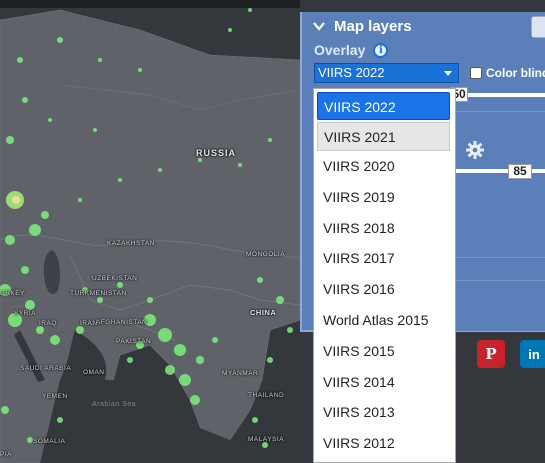 Image resolution: width=545 pixels, height=463 pixels. Describe the element at coordinates (150, 4) in the screenshot. I see `browser-tab-strip` at that location.